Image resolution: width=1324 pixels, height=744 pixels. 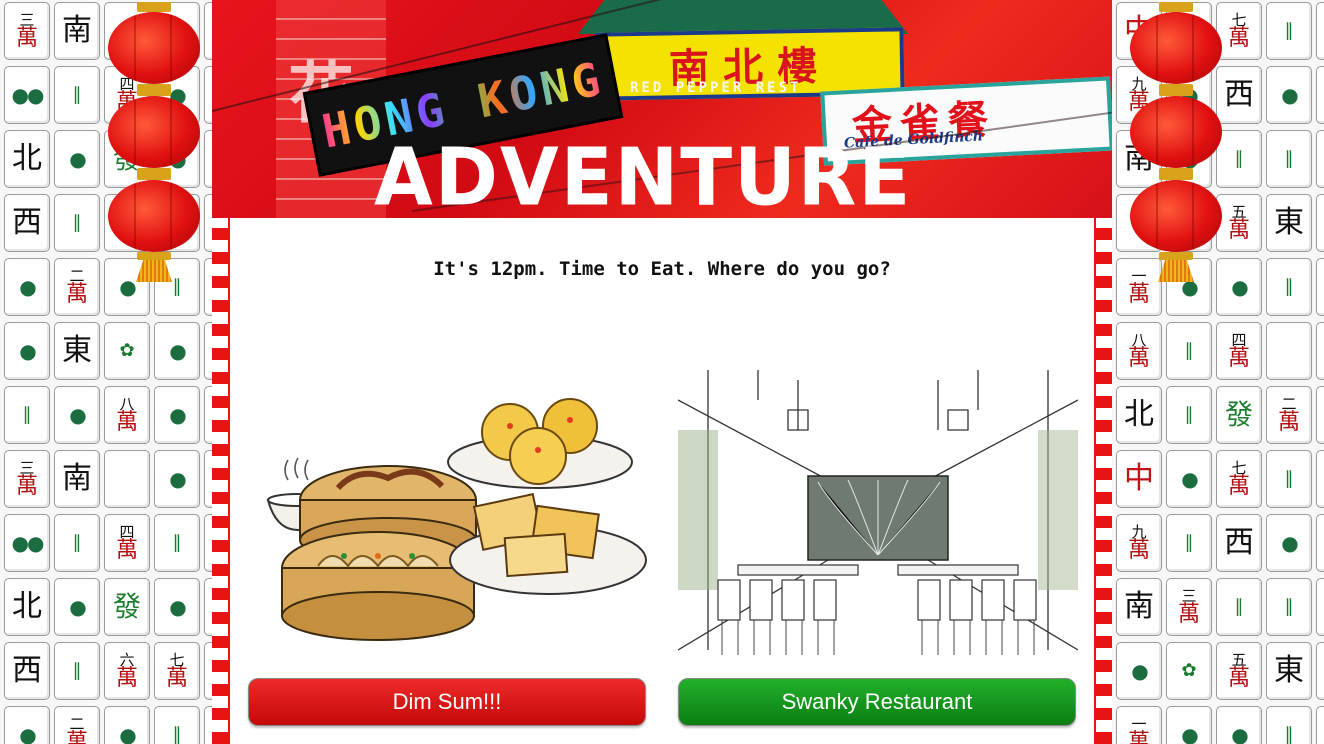 I want to click on mahjong-tile: 四萬, so click(x=1239, y=351).